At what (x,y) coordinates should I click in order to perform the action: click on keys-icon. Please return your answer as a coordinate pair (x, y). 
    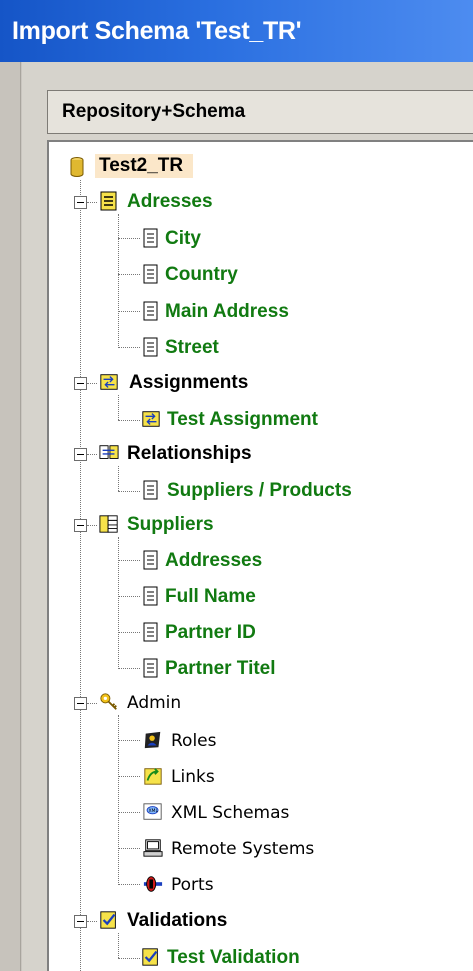
    Looking at the image, I should click on (108, 701).